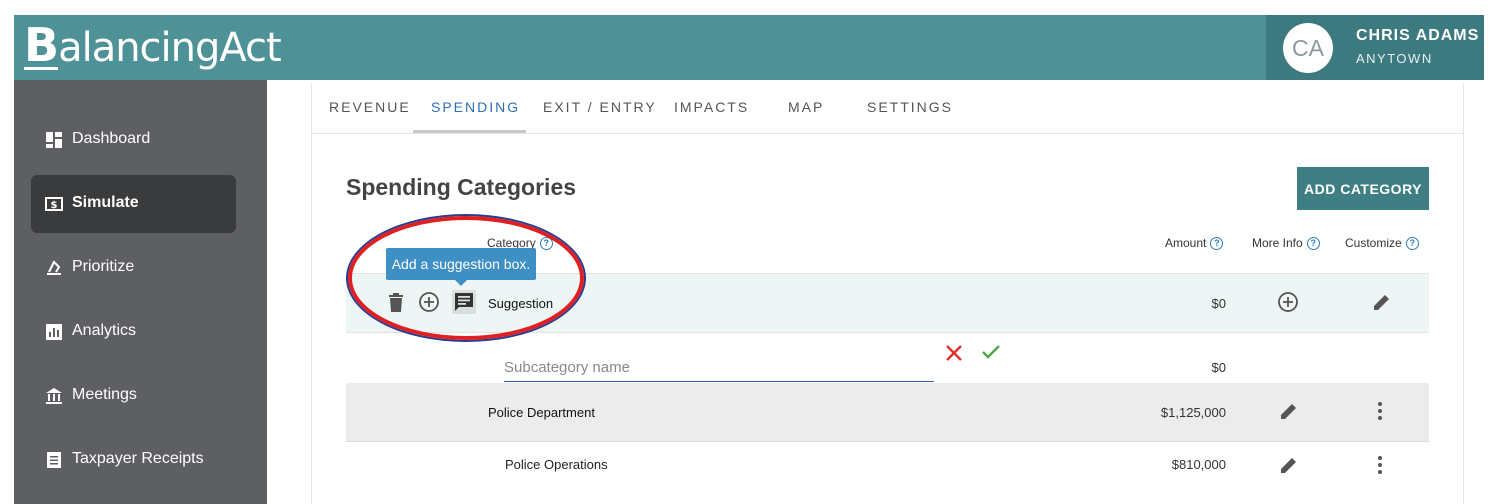 The height and width of the screenshot is (504, 1494). What do you see at coordinates (469, 131) in the screenshot?
I see `active-tab-indicator` at bounding box center [469, 131].